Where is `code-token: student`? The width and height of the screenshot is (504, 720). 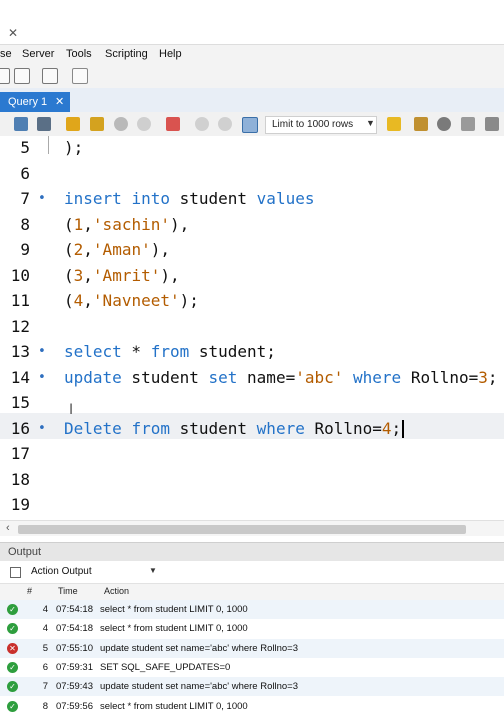
code-token: student is located at coordinates (213, 198).